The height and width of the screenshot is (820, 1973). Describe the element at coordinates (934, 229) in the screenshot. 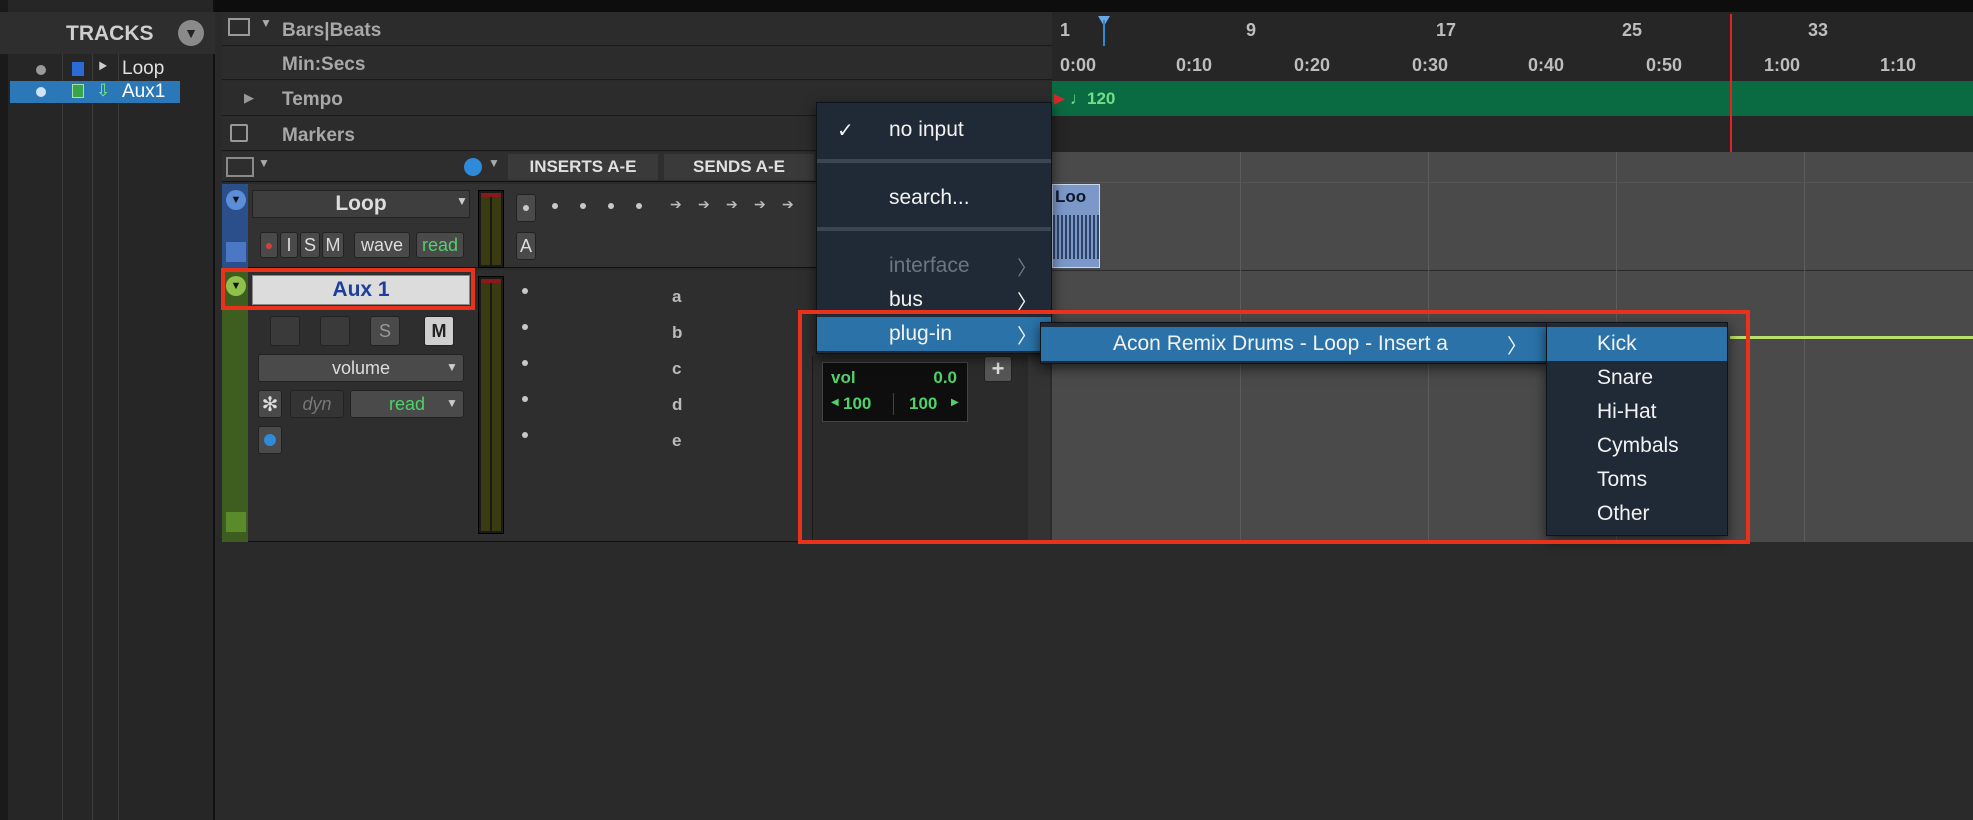

I see `menu-separator` at that location.